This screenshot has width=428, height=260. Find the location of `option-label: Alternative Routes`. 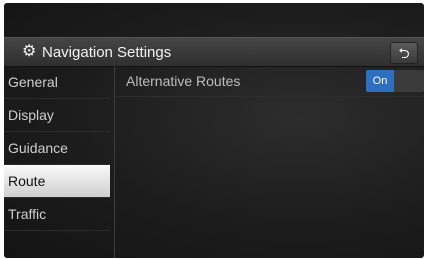

option-label: Alternative Routes is located at coordinates (183, 81).